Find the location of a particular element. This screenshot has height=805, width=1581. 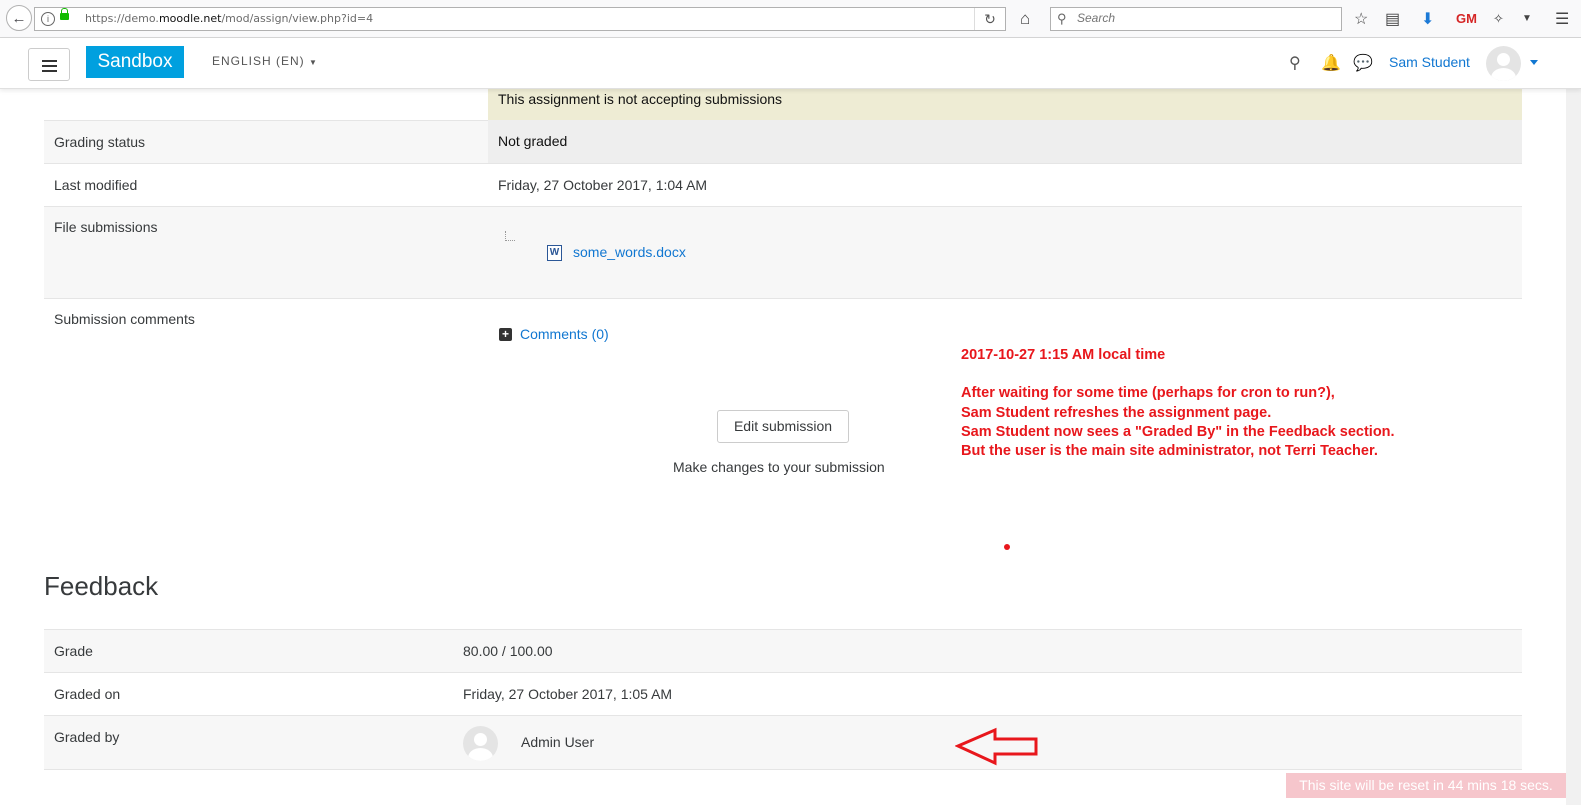

reload-icon: ↻ is located at coordinates (989, 19).